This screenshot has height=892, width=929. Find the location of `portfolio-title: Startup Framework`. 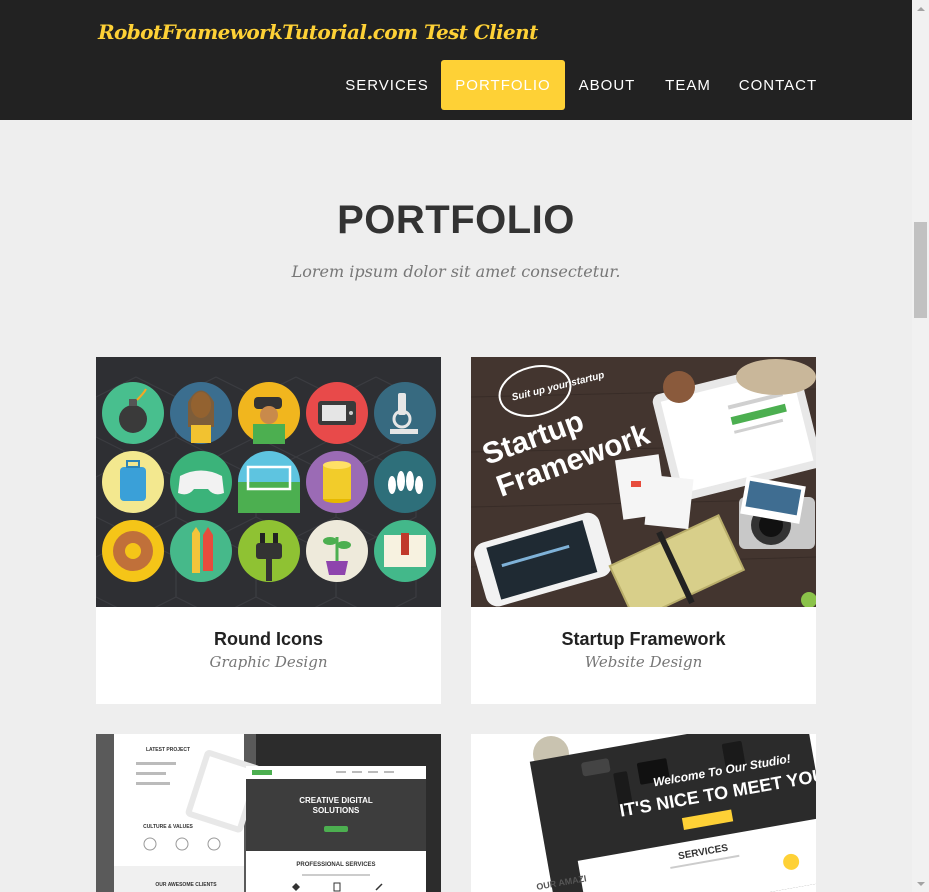

portfolio-title: Startup Framework is located at coordinates (643, 639).